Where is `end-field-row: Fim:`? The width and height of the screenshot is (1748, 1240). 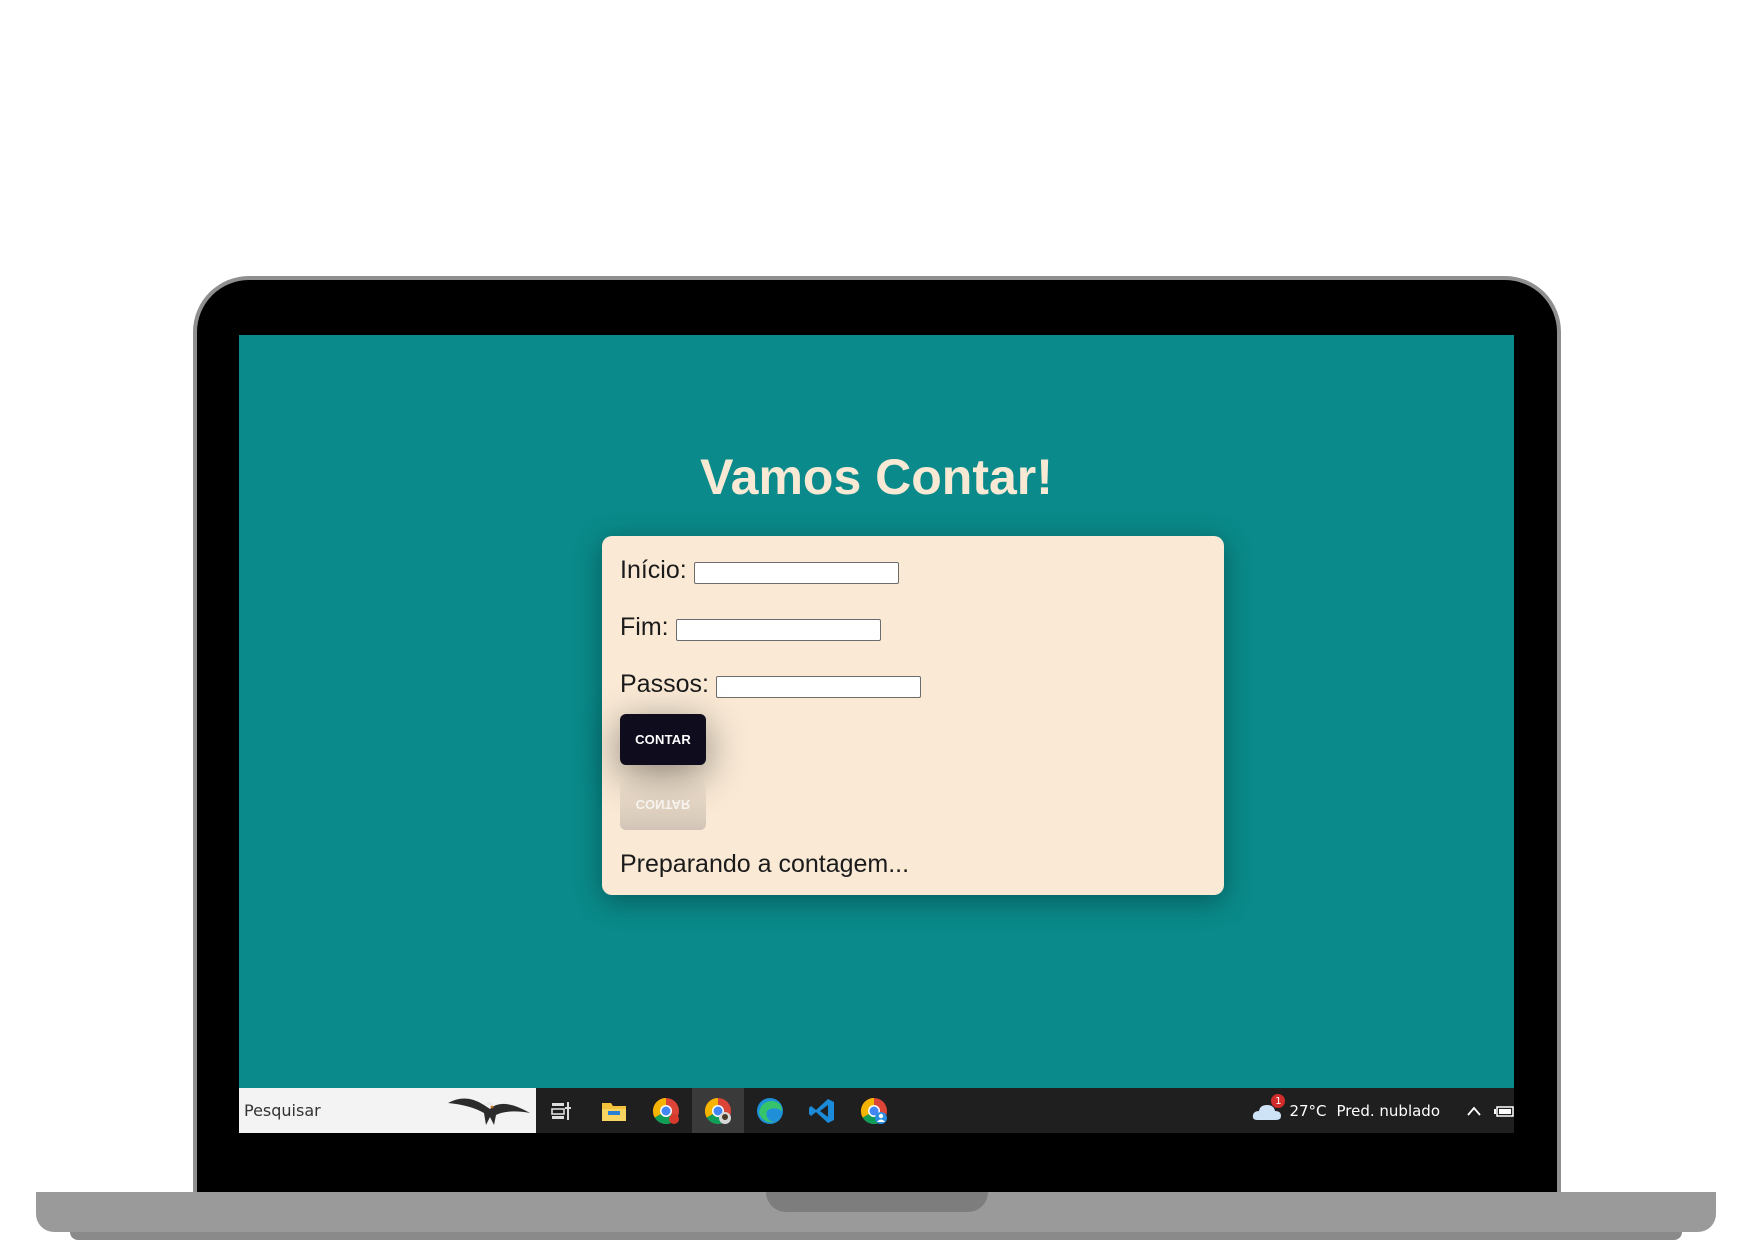 end-field-row: Fim: is located at coordinates (750, 627).